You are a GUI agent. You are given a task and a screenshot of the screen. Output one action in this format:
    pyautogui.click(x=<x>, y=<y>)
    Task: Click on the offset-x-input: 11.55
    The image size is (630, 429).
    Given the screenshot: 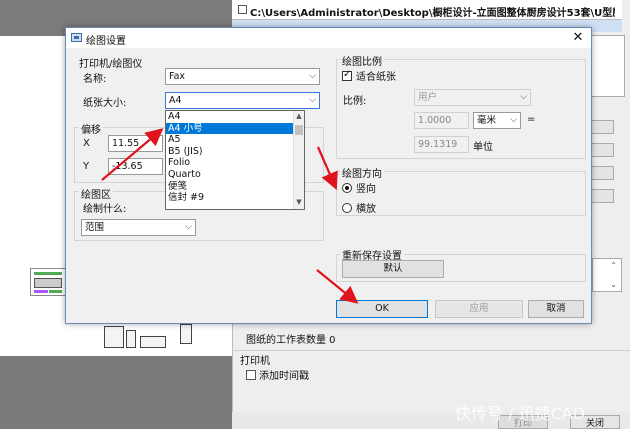 What is the action you would take?
    pyautogui.click(x=135, y=143)
    